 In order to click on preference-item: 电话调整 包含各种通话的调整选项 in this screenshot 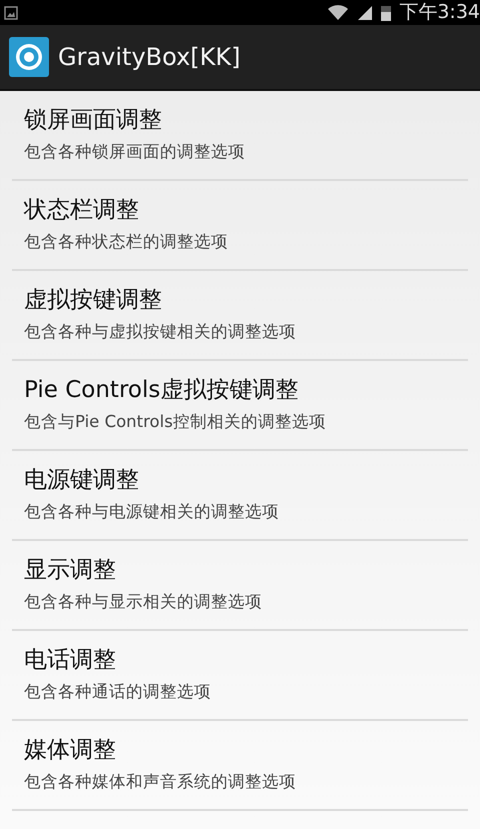, I will do `click(240, 676)`.